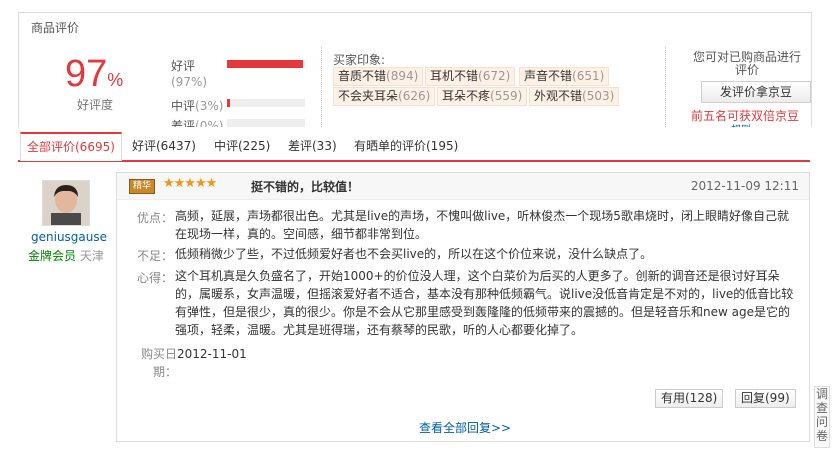  Describe the element at coordinates (548, 76) in the screenshot. I see `tag-text: 声音不错` at that location.